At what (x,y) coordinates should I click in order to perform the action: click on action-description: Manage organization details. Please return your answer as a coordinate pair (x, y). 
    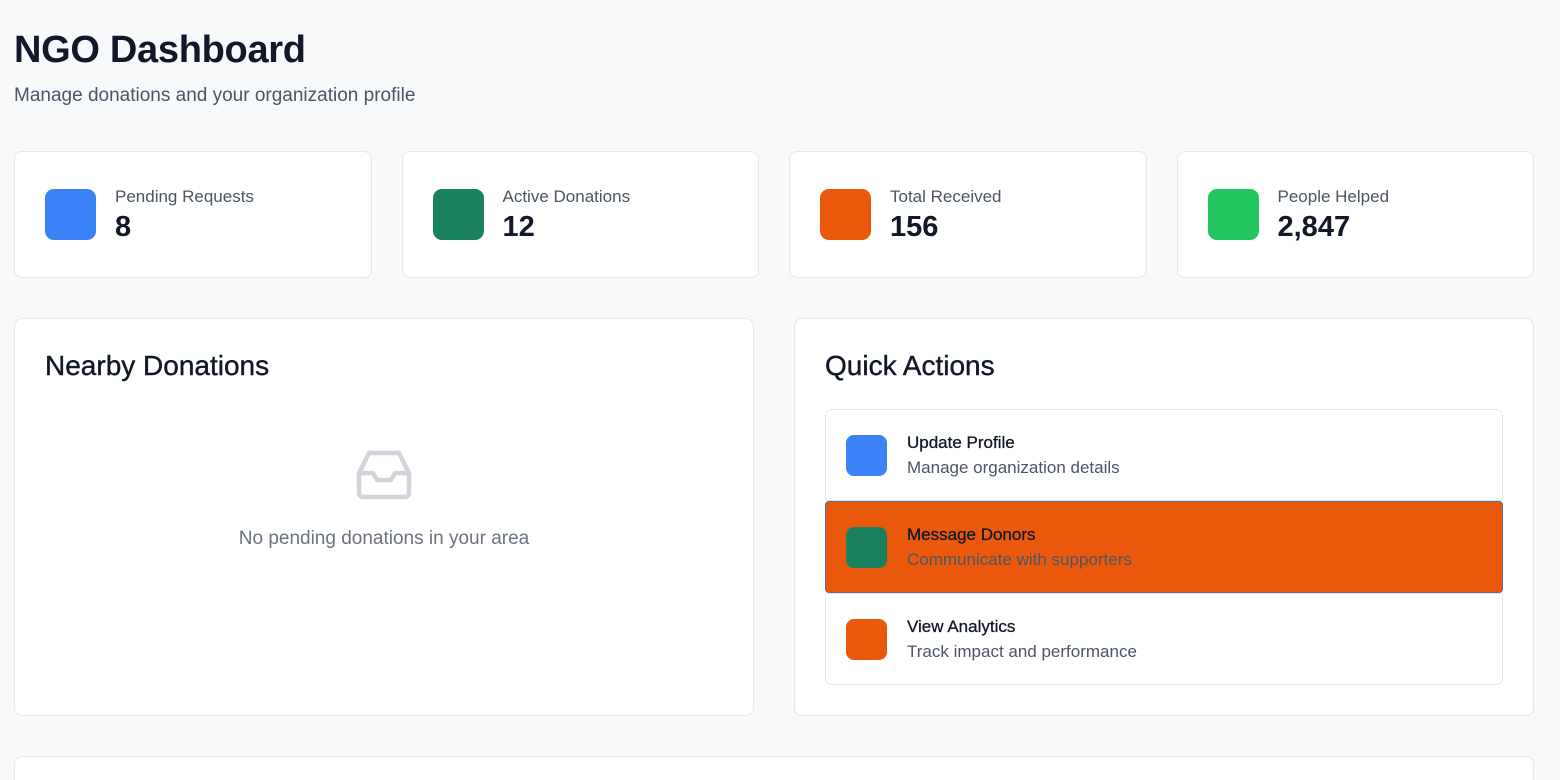
    Looking at the image, I should click on (1013, 467).